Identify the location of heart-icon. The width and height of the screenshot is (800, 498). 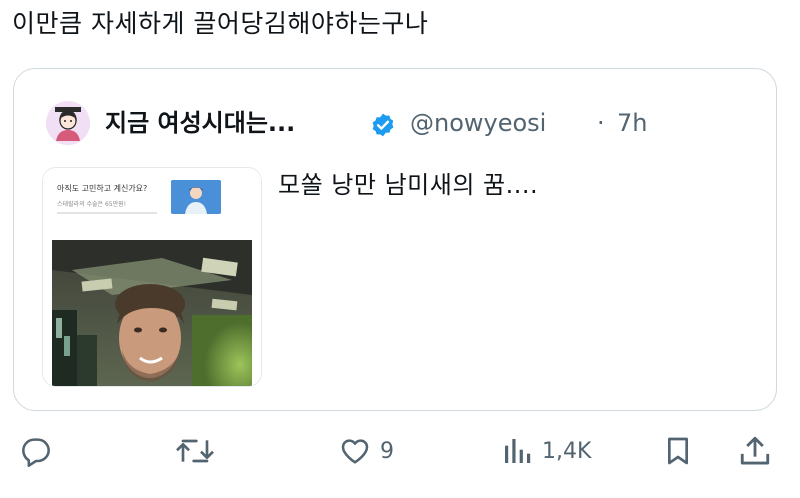
(355, 451).